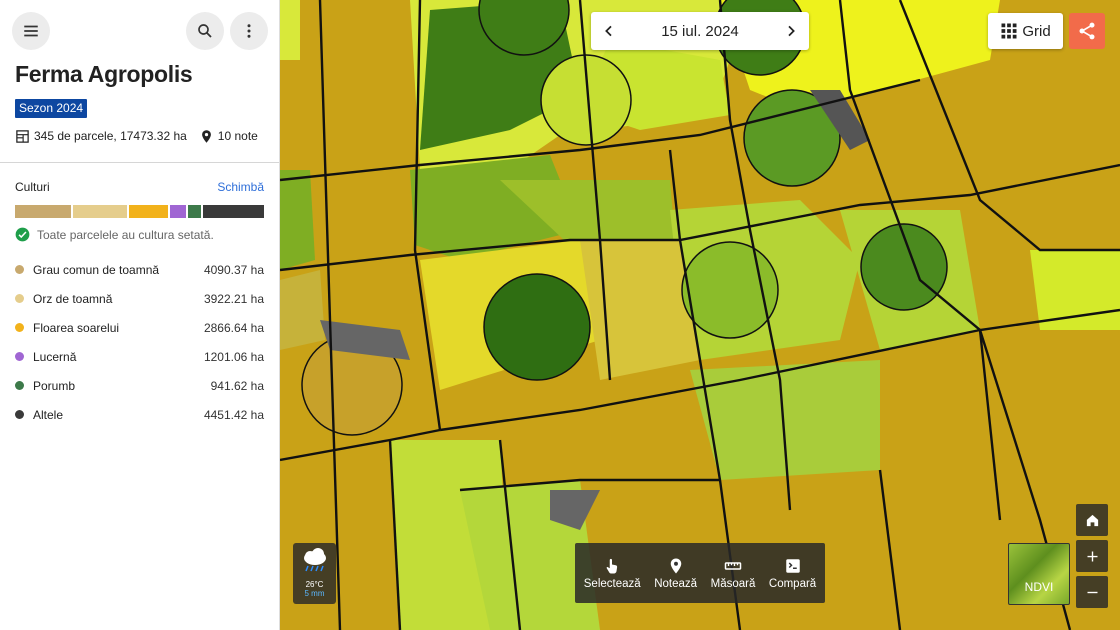 The height and width of the screenshot is (630, 1120). I want to click on season-badge: Sezon 2024, so click(51, 108).